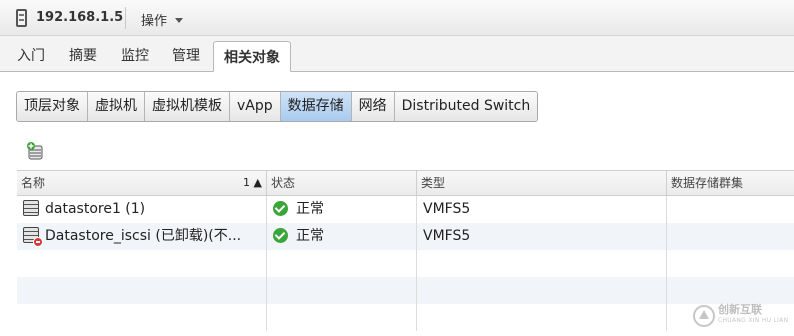 The height and width of the screenshot is (336, 794). What do you see at coordinates (21, 18) in the screenshot?
I see `host-icon` at bounding box center [21, 18].